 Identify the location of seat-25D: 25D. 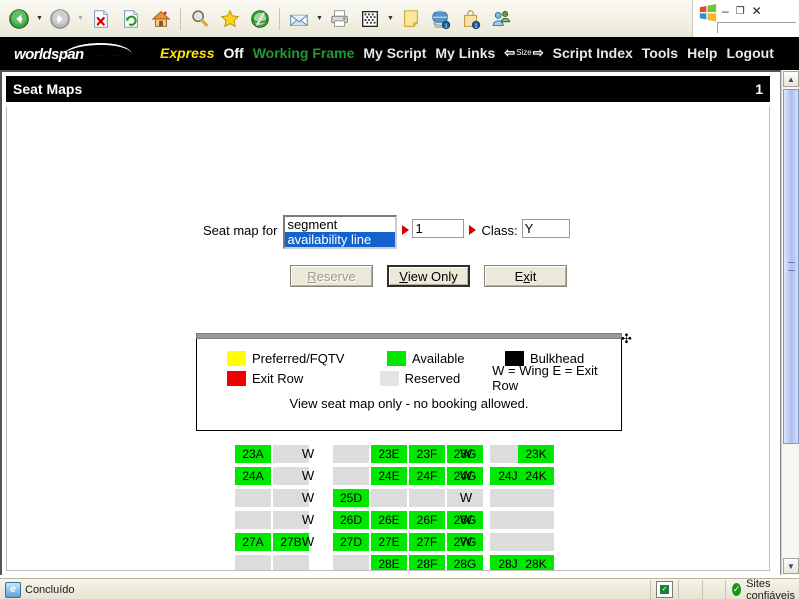
(351, 498).